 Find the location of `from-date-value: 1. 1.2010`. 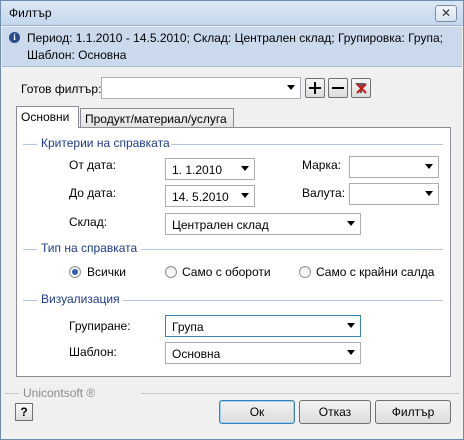

from-date-value: 1. 1.2010 is located at coordinates (197, 170).